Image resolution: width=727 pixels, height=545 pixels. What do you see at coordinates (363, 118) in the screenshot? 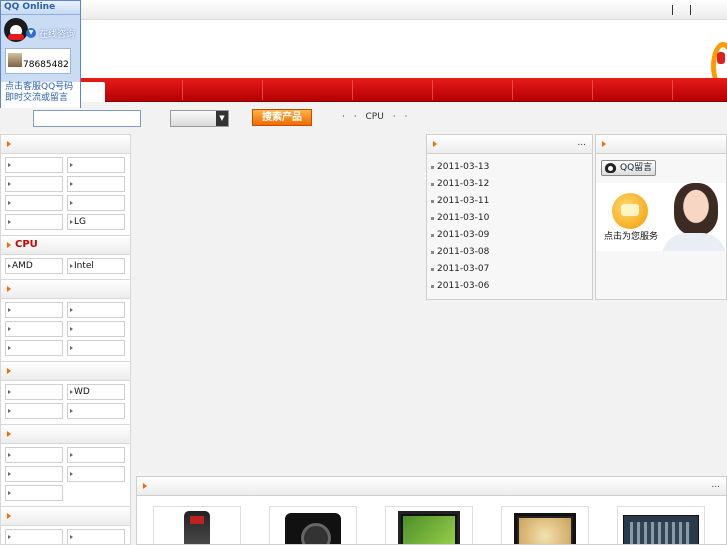
I see `search-bar: ▼ 搜索产品 · · CPU · ·` at bounding box center [363, 118].